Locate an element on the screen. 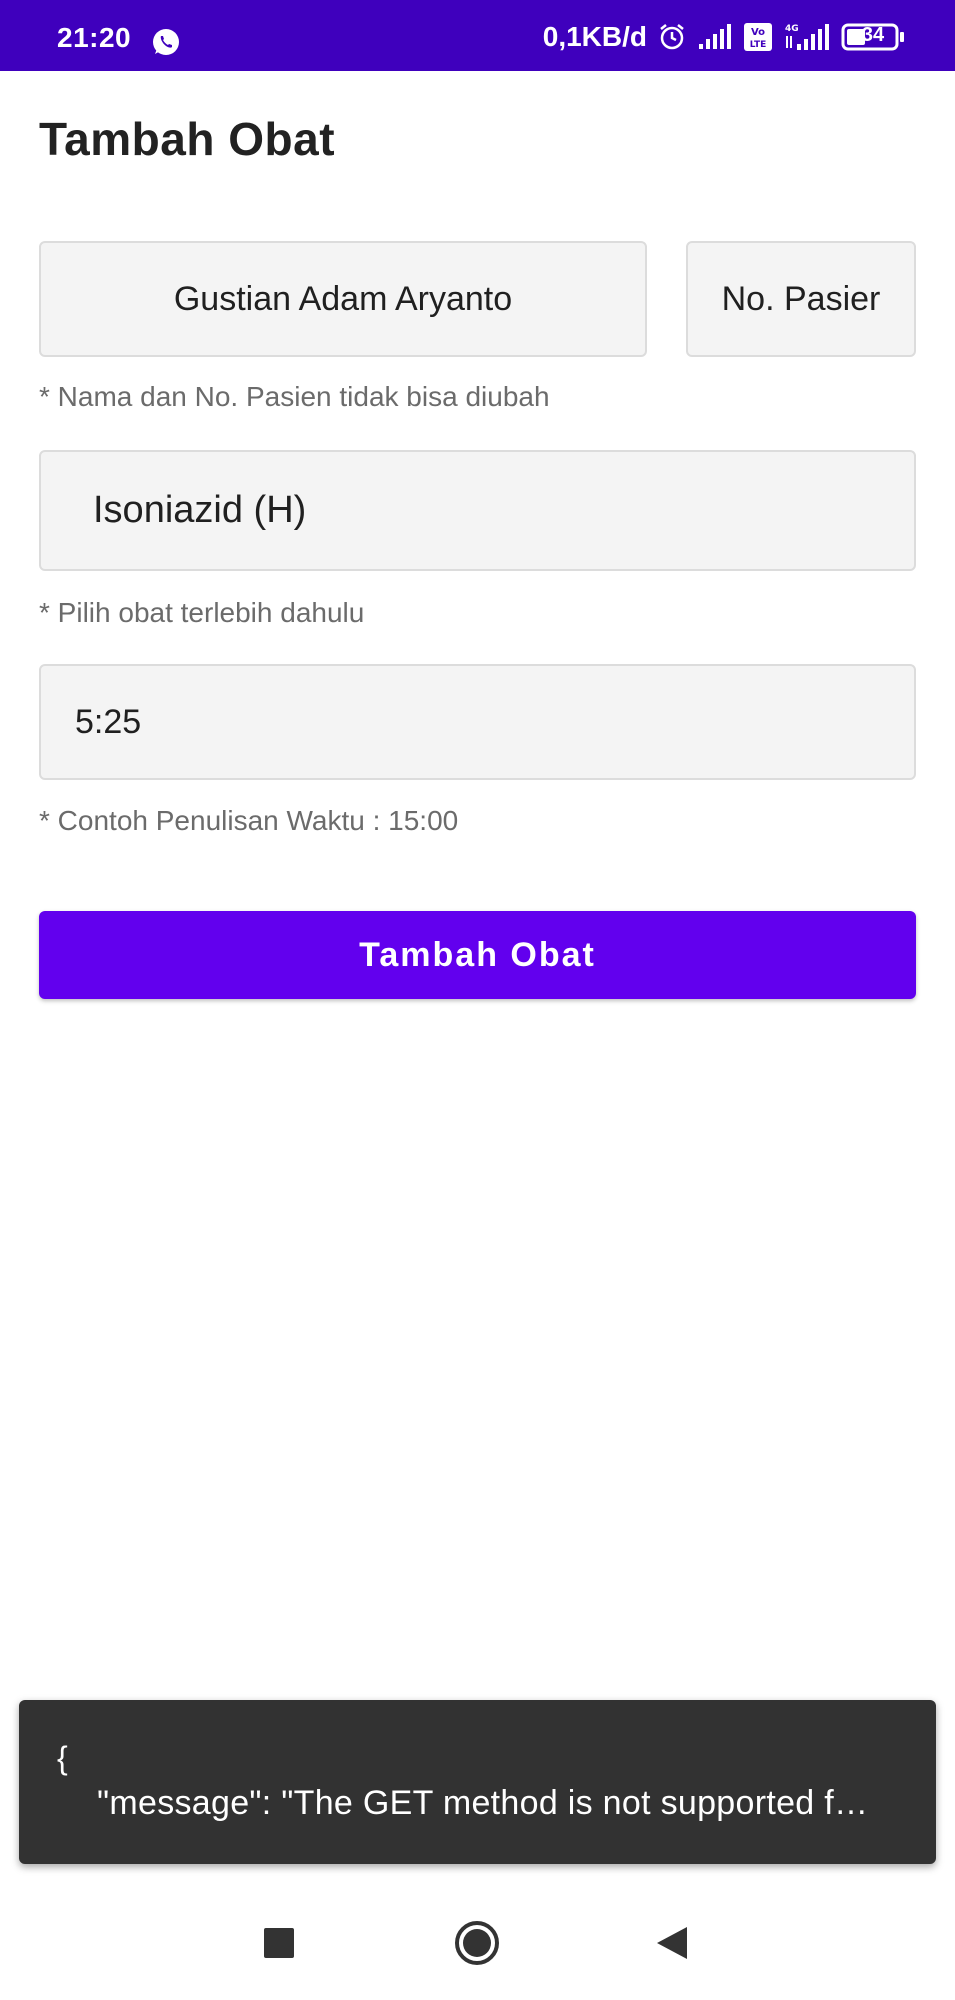 The height and width of the screenshot is (2000, 955). add-medicine-button: Tambah Obat is located at coordinates (477, 955).